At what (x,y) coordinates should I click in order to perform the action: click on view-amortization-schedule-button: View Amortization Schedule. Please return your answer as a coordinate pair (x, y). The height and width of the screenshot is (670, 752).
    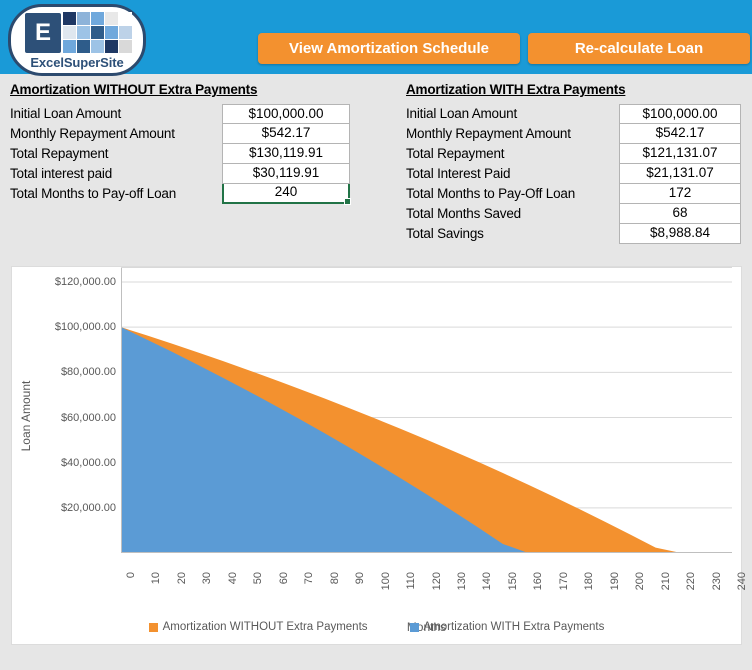
    Looking at the image, I should click on (389, 48).